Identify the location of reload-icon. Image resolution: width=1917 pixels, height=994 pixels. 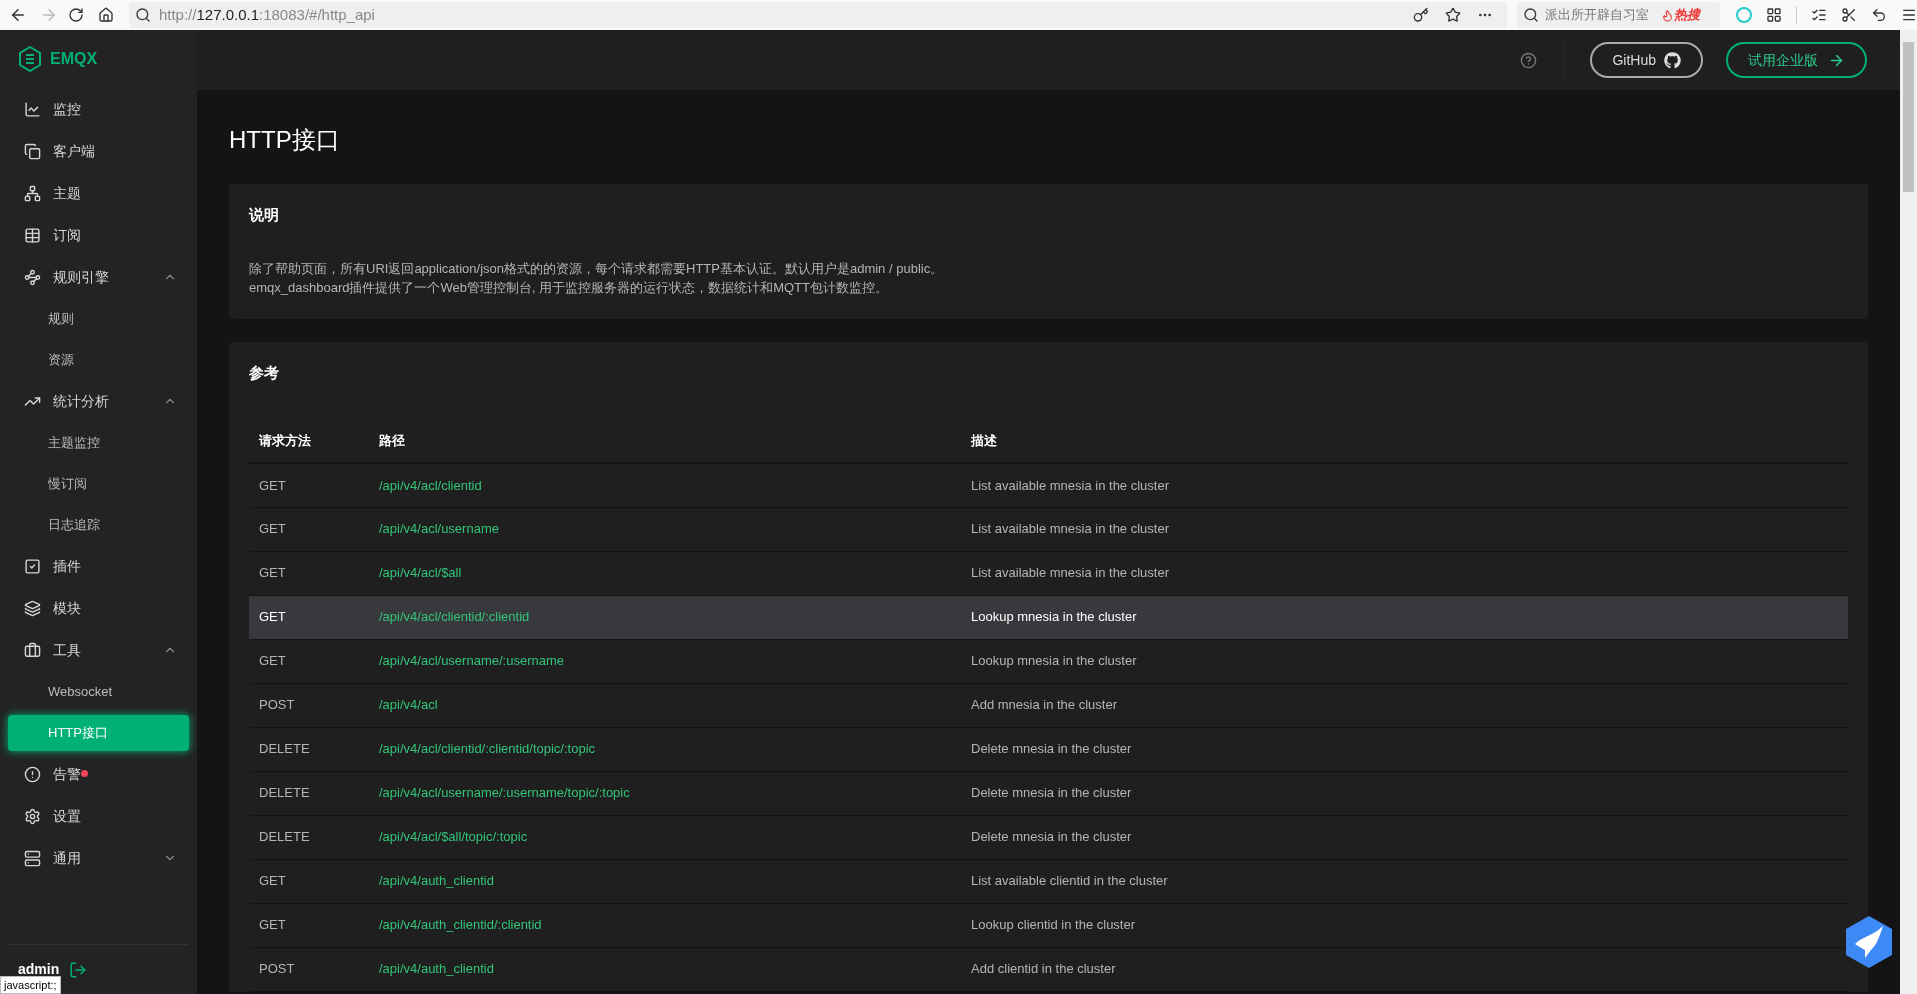
(76, 15).